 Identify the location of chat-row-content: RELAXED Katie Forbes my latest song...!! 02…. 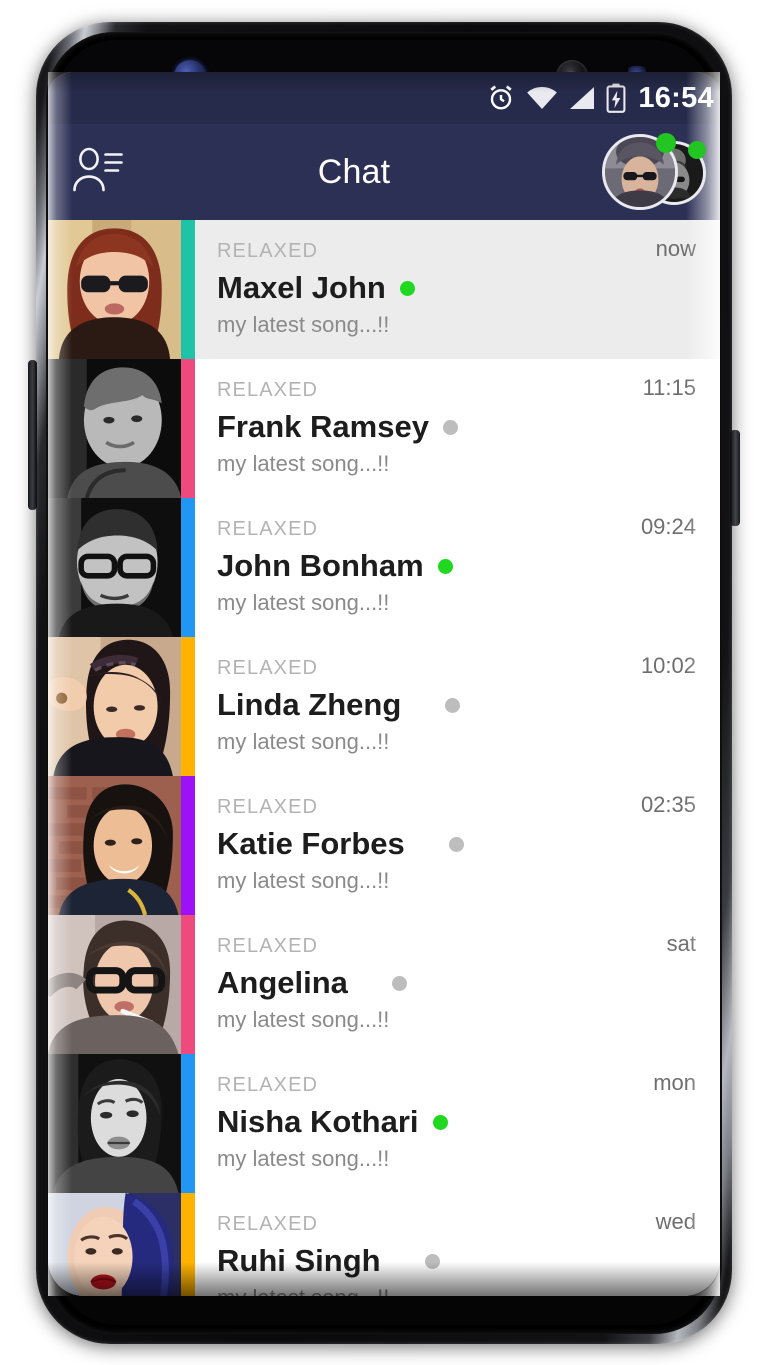
(457, 845).